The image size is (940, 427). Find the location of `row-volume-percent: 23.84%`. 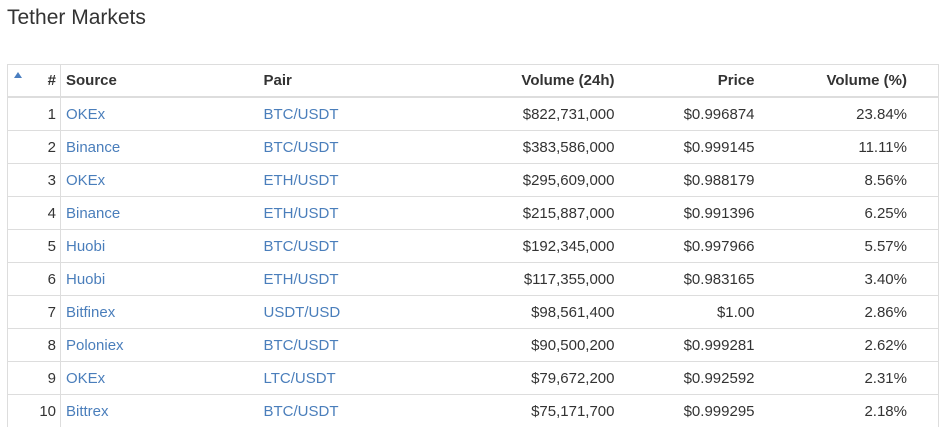

row-volume-percent: 23.84% is located at coordinates (846, 113).